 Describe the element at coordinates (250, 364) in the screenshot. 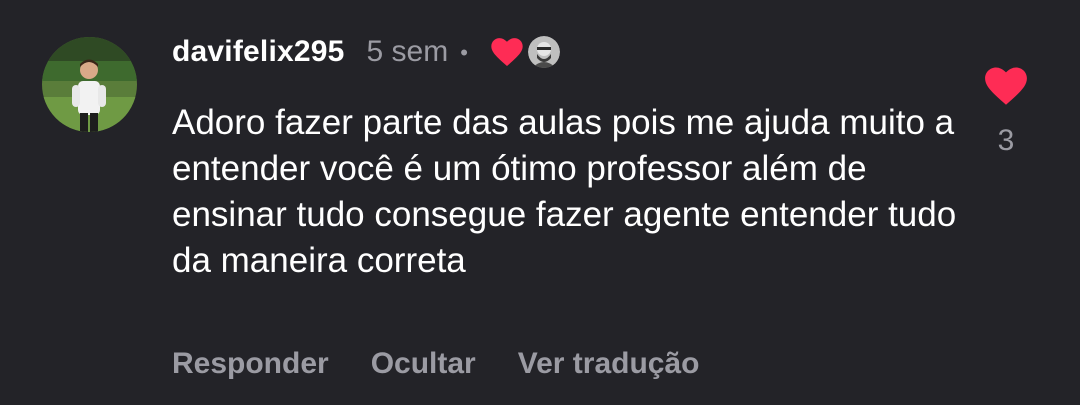

I see `reply-button: Responder` at that location.